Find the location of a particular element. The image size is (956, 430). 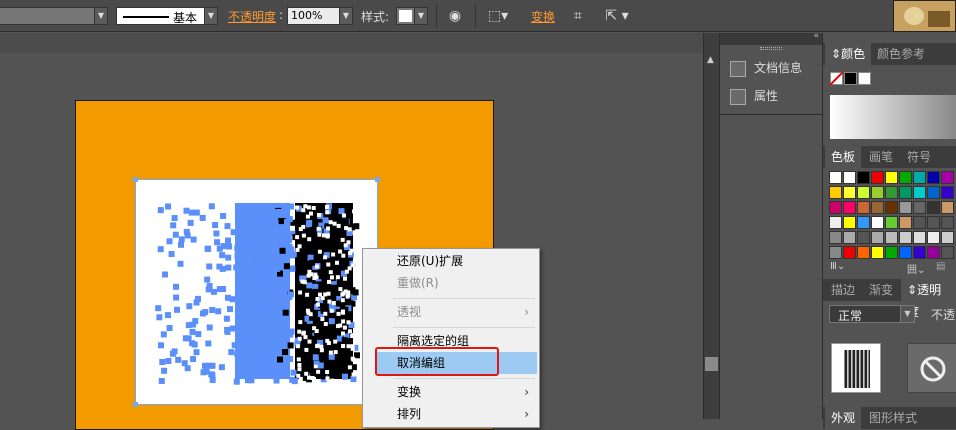

white-swatch is located at coordinates (864, 78).